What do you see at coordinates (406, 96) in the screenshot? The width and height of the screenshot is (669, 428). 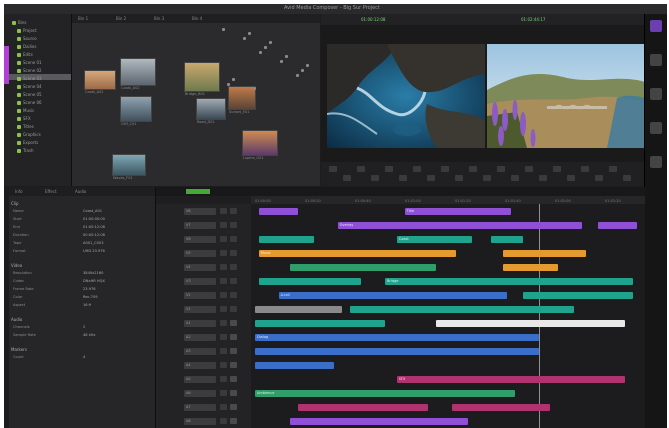 I see `source-monitor` at bounding box center [406, 96].